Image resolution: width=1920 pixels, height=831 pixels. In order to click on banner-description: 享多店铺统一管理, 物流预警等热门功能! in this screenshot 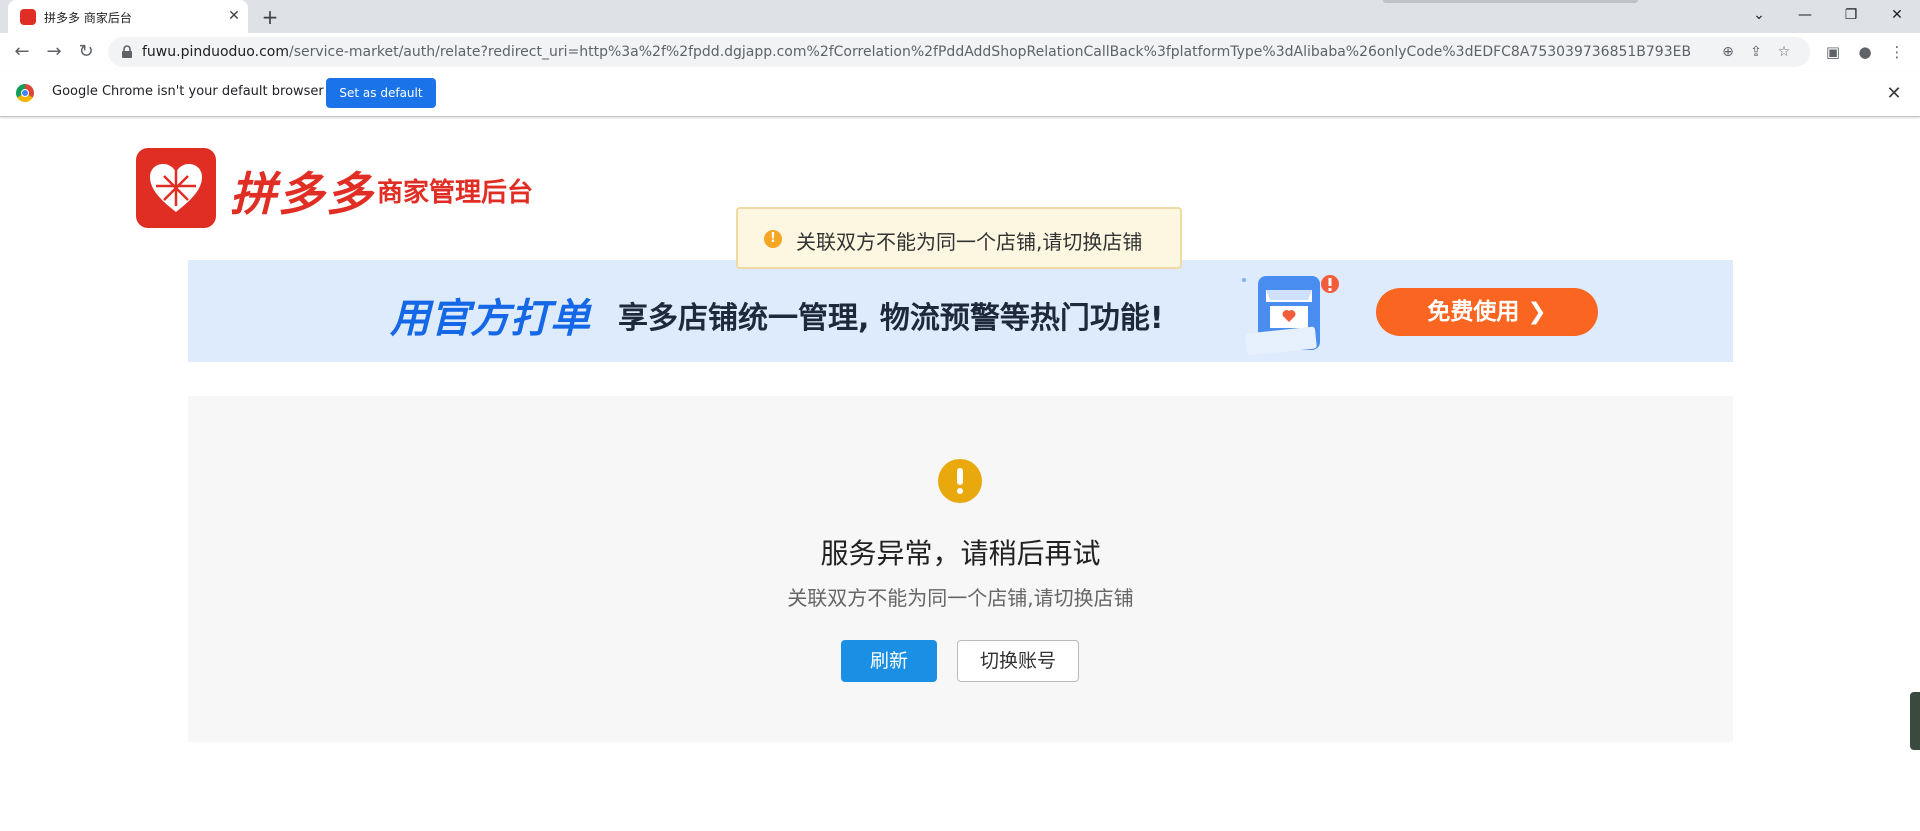, I will do `click(891, 318)`.